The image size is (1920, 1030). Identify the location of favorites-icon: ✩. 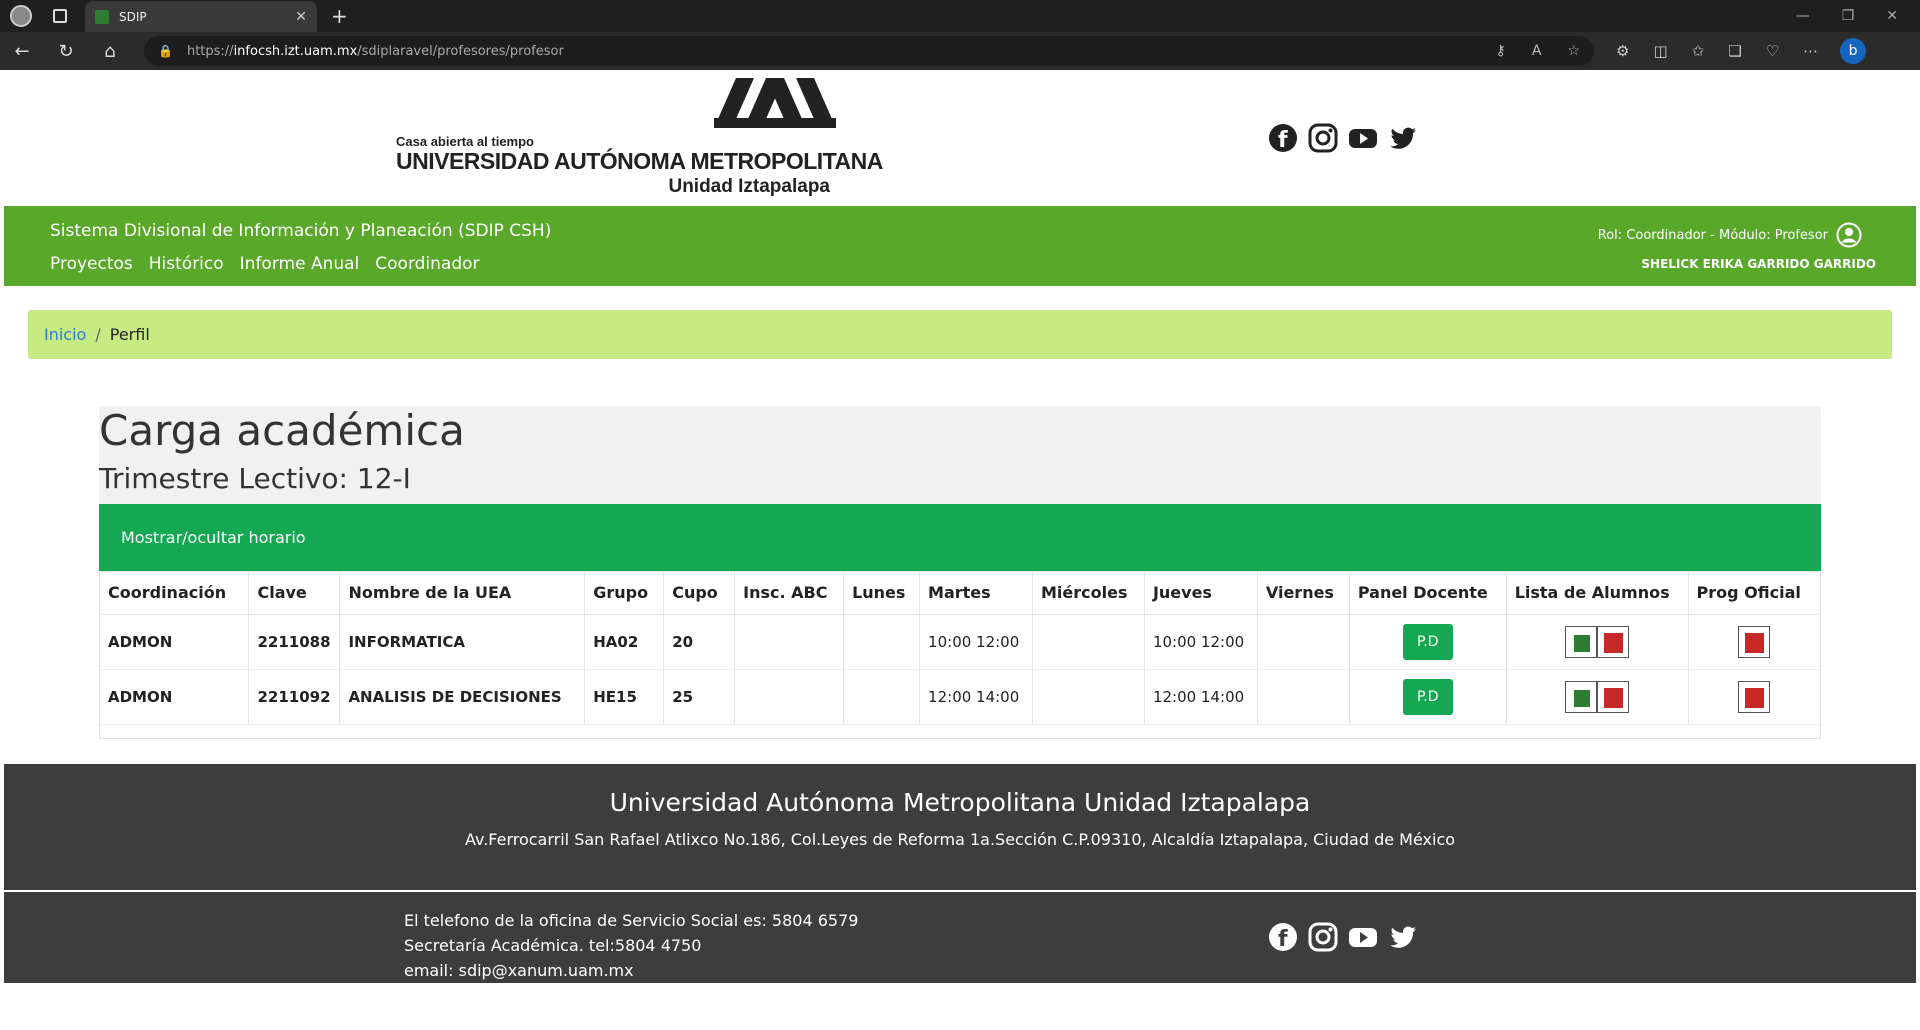
(1698, 51).